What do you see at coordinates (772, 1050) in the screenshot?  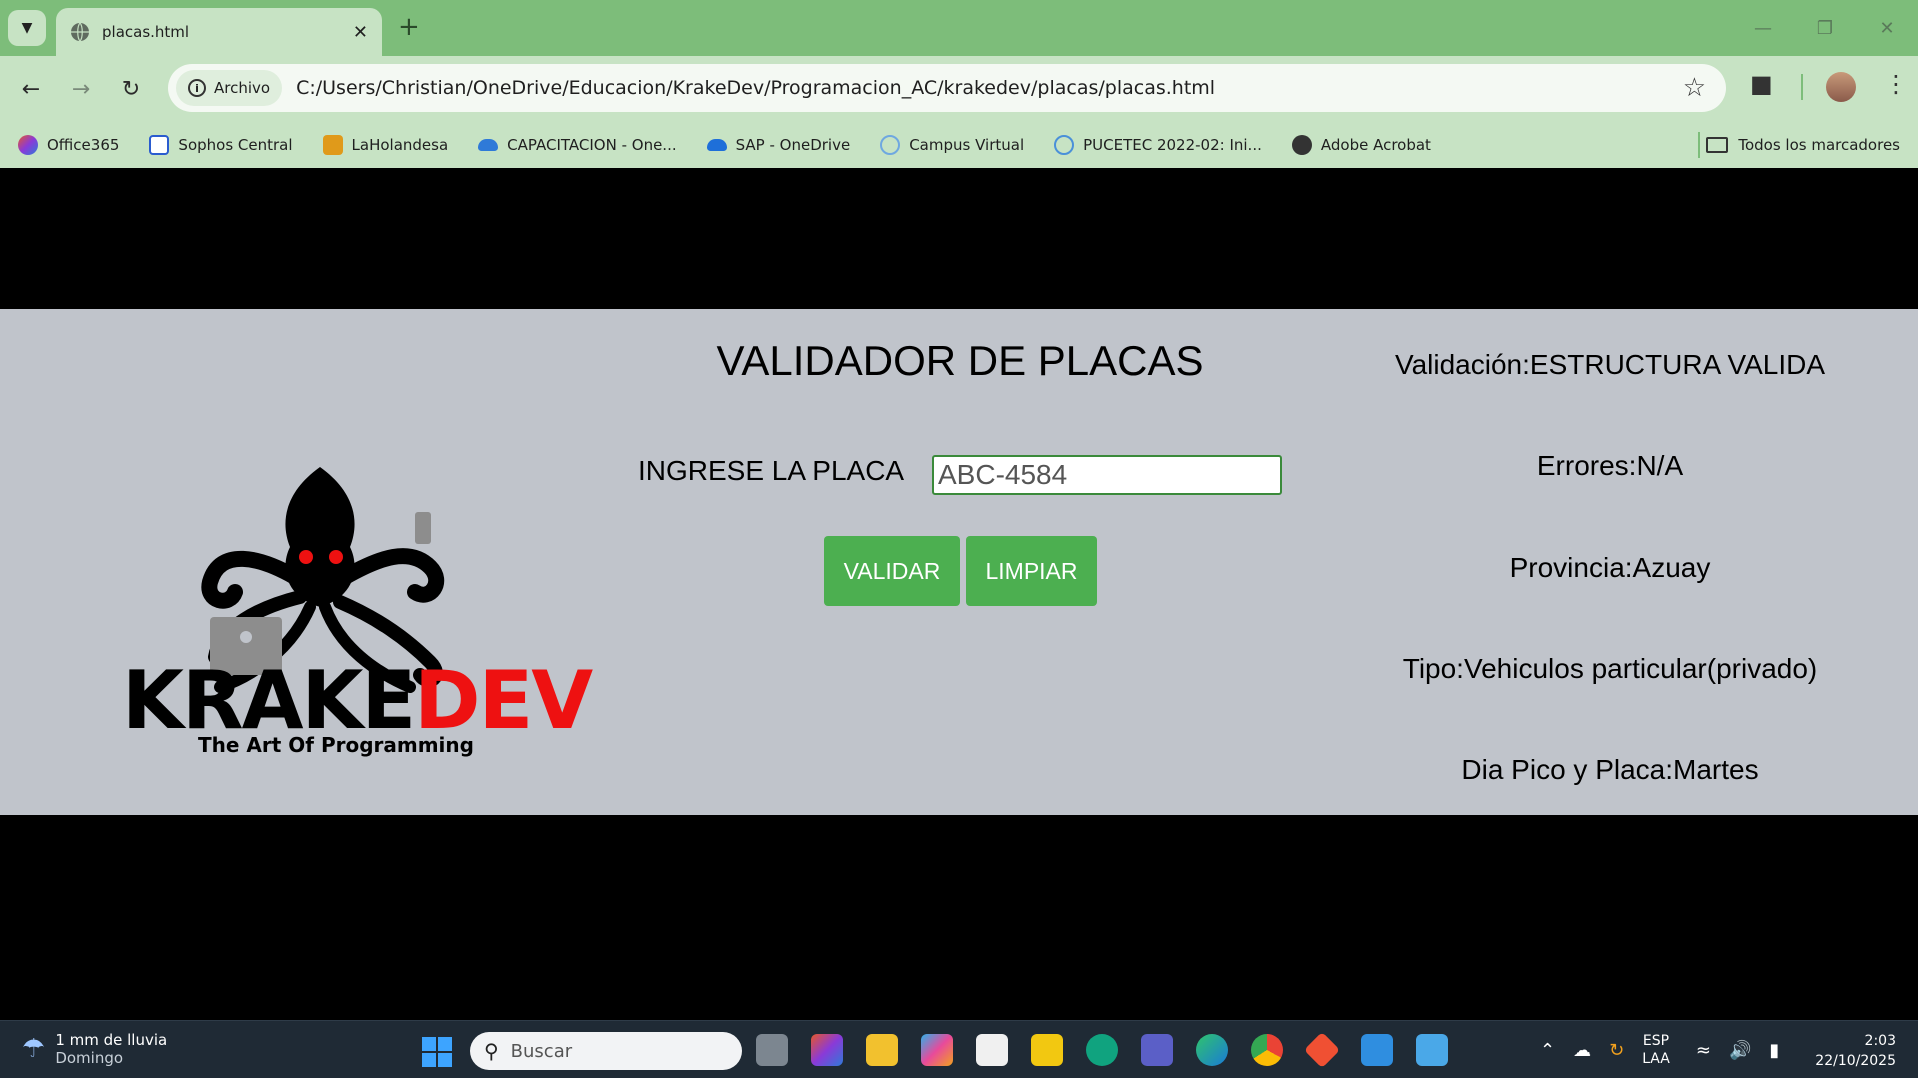 I see `task-view-icon` at bounding box center [772, 1050].